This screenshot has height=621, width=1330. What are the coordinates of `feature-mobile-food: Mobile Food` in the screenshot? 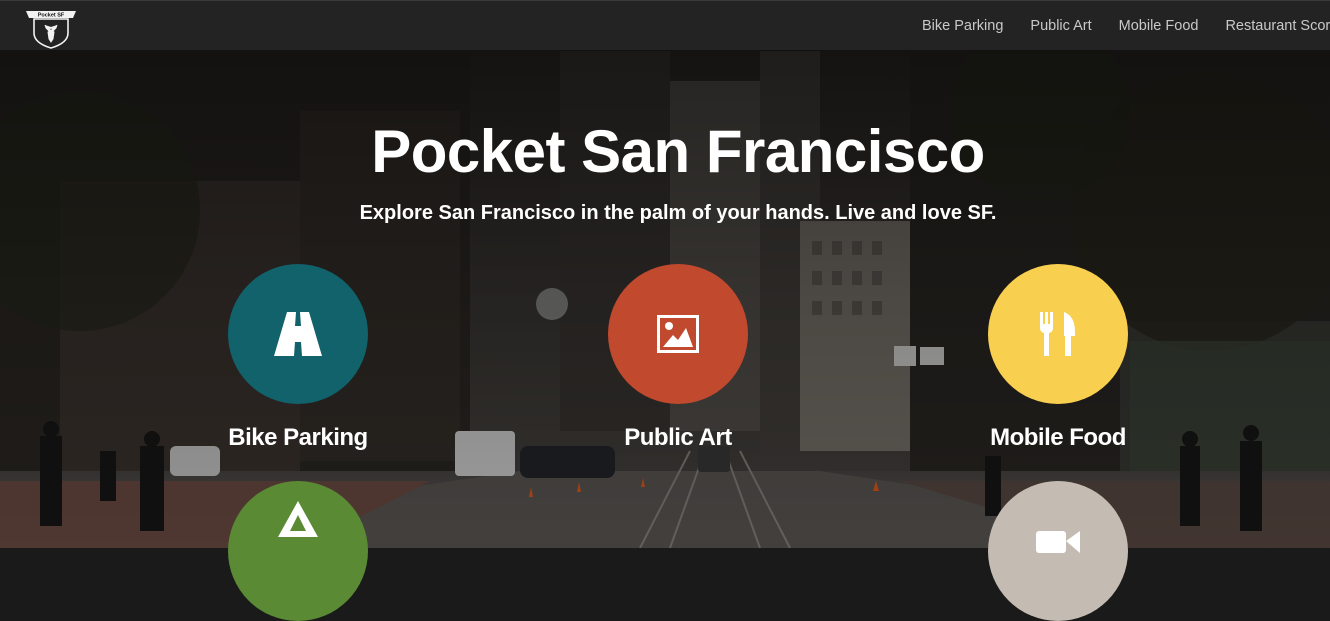 It's located at (1058, 358).